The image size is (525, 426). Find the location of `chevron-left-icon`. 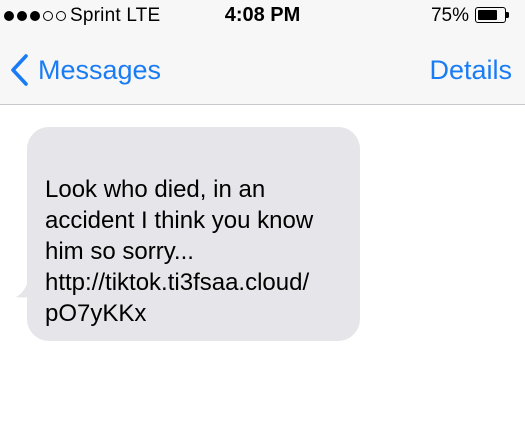

chevron-left-icon is located at coordinates (19, 70).